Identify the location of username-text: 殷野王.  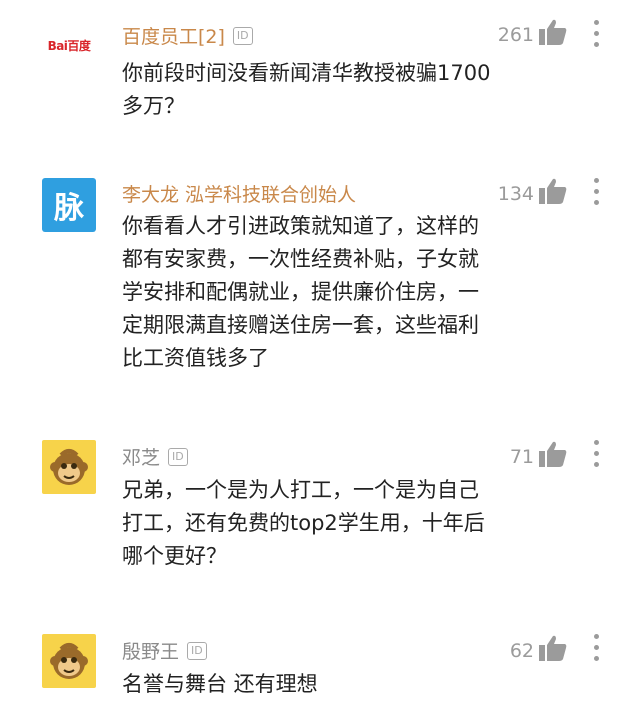
(151, 652).